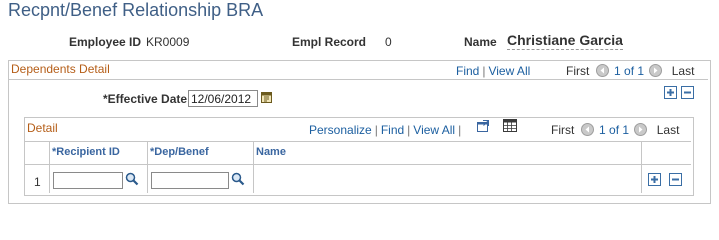 The image size is (719, 240). Describe the element at coordinates (434, 130) in the screenshot. I see `detail-view-all-link: View All` at that location.